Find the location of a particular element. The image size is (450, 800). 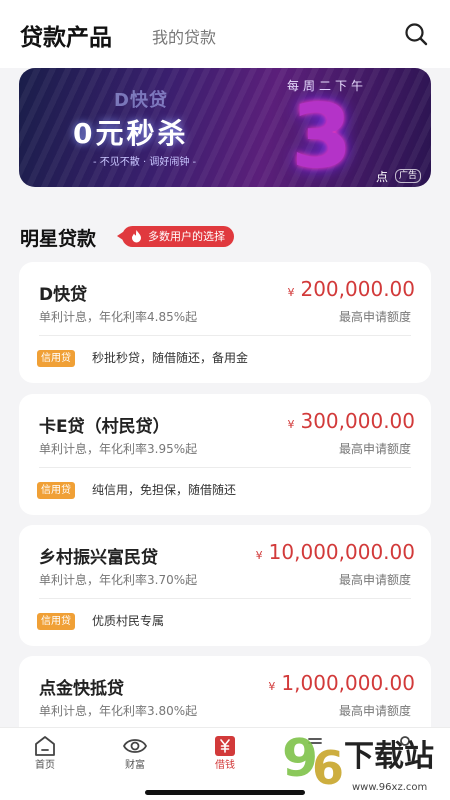

section-title: 明星贷款 is located at coordinates (58, 239).